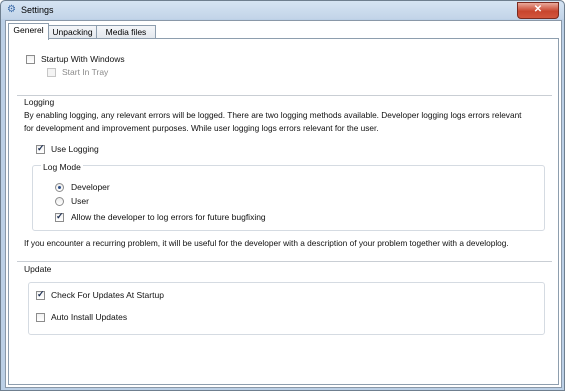 This screenshot has height=391, width=565. I want to click on update-heading: Update, so click(38, 269).